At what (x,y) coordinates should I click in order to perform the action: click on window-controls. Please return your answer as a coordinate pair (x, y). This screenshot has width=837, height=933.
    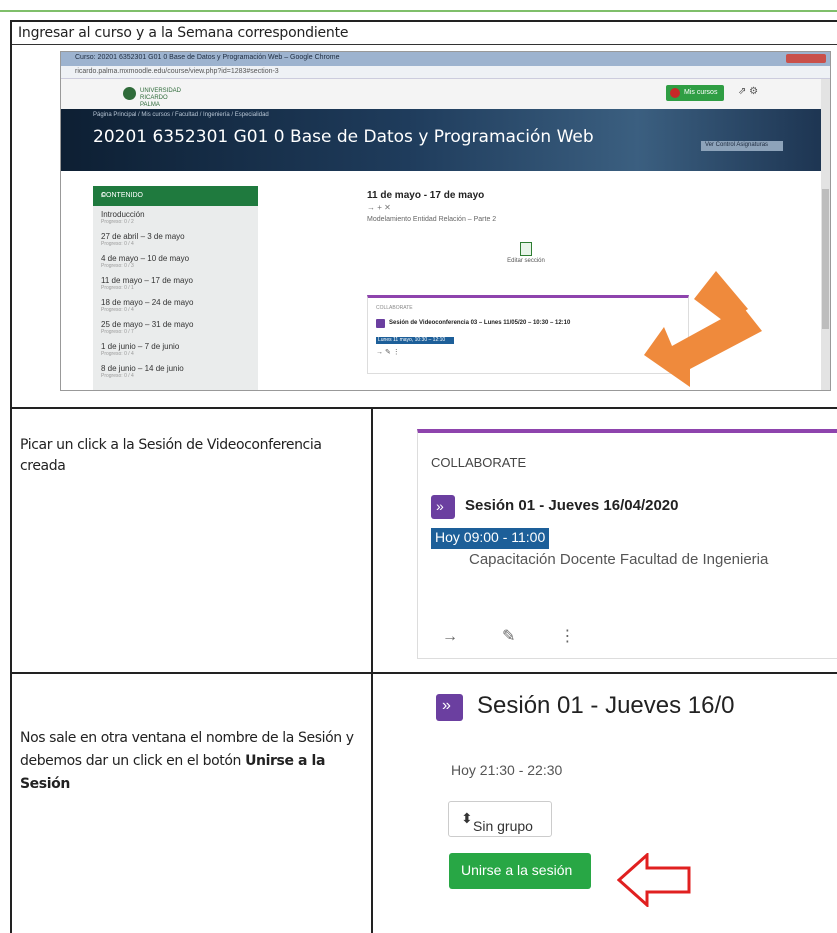
    Looking at the image, I should click on (806, 58).